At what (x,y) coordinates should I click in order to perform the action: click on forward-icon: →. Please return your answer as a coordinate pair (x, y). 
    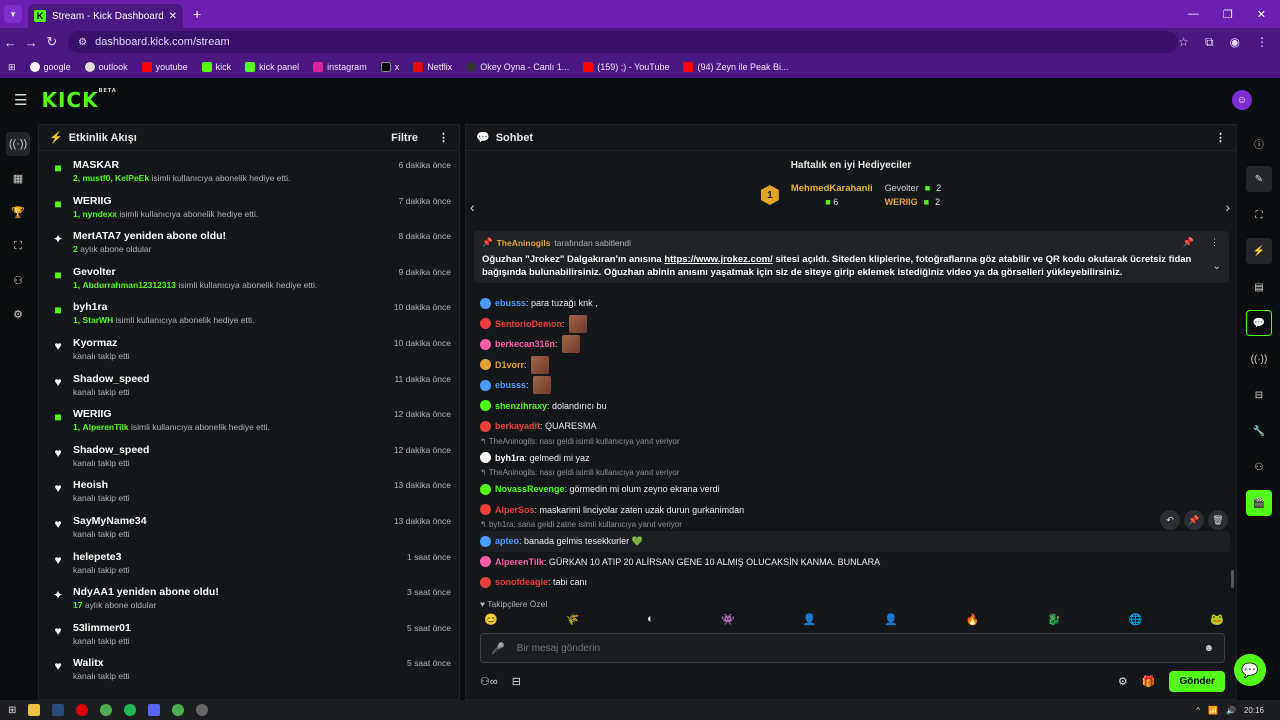
    Looking at the image, I should click on (31, 42).